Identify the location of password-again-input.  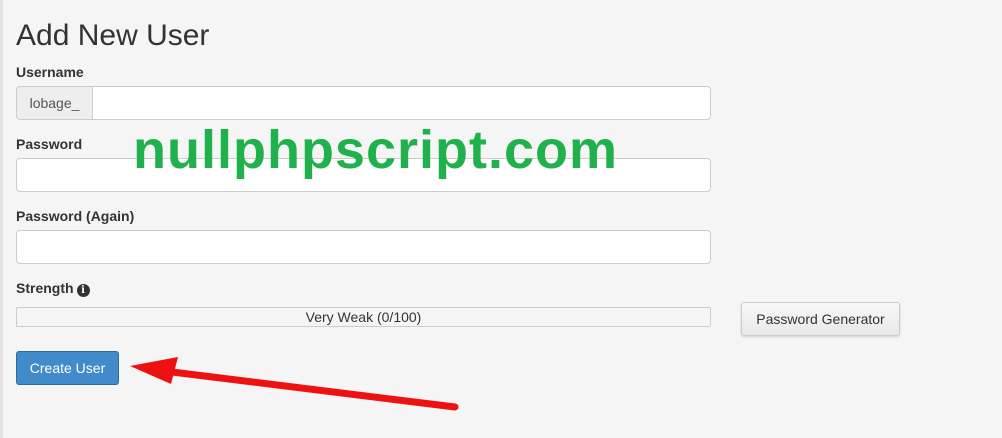
(363, 247).